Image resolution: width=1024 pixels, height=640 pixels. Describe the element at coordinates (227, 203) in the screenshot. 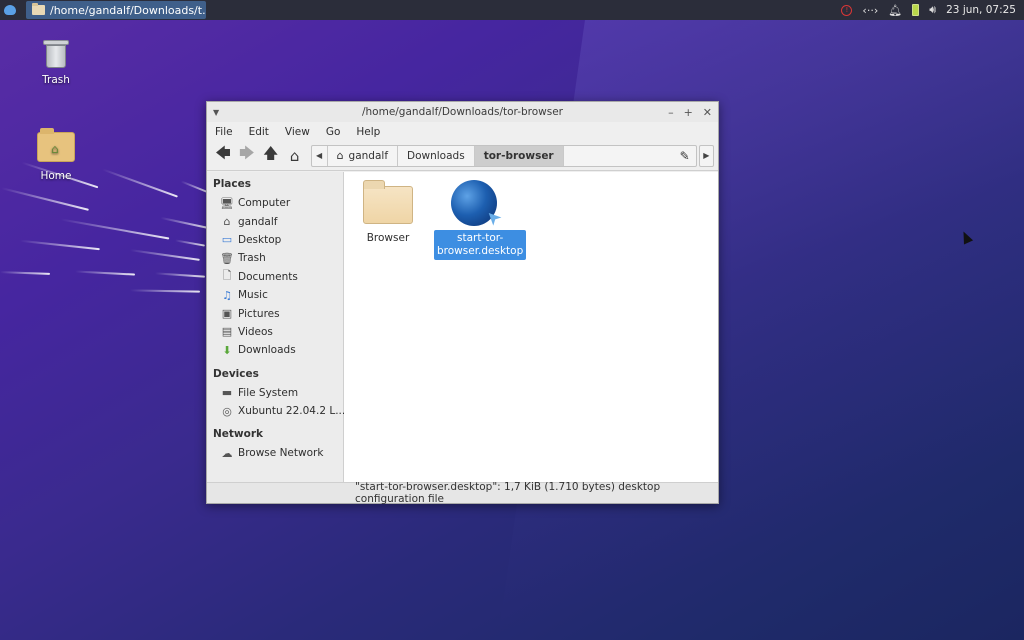

I see `computer-icon: 🖥︎` at that location.